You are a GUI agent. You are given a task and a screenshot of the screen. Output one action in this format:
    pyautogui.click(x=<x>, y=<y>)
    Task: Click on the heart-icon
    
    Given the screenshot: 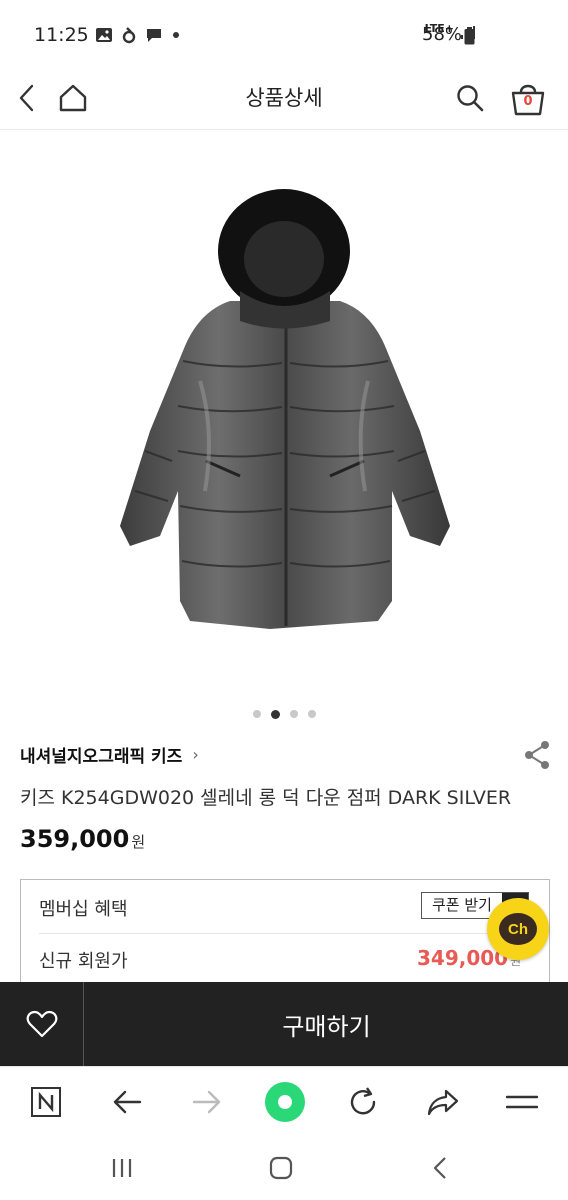 What is the action you would take?
    pyautogui.click(x=41, y=1024)
    